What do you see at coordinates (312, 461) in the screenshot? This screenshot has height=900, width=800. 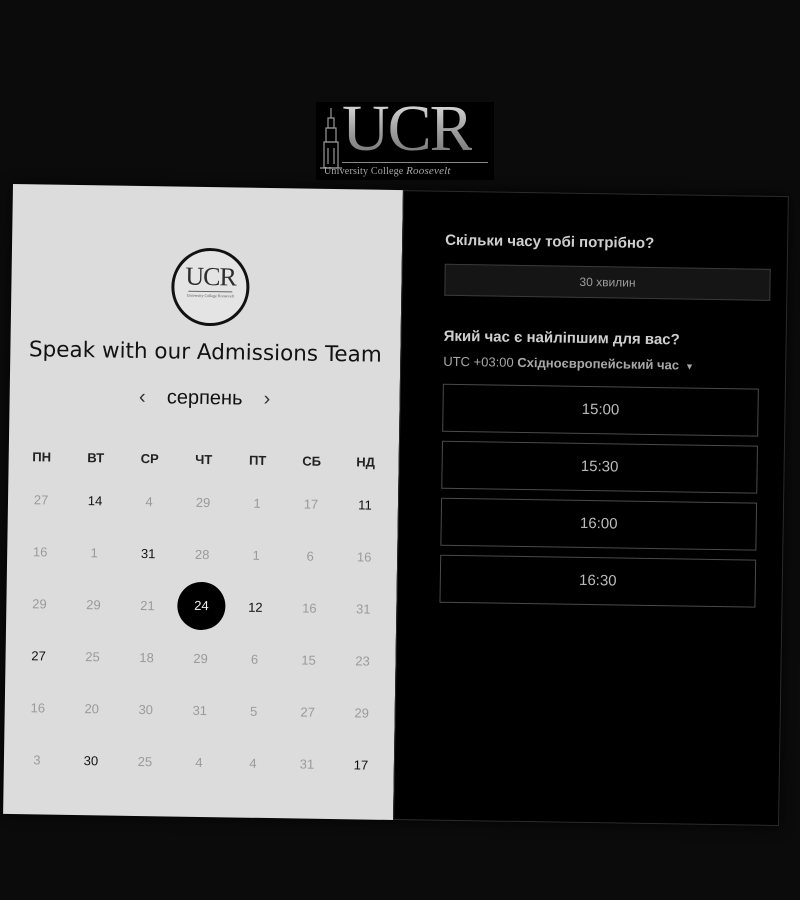 I see `weekday-label: СБ` at bounding box center [312, 461].